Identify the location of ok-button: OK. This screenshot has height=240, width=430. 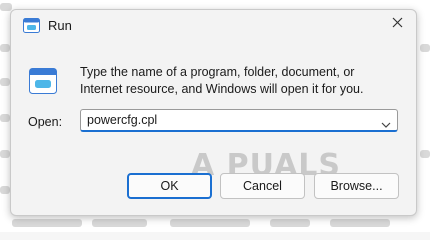
(169, 186).